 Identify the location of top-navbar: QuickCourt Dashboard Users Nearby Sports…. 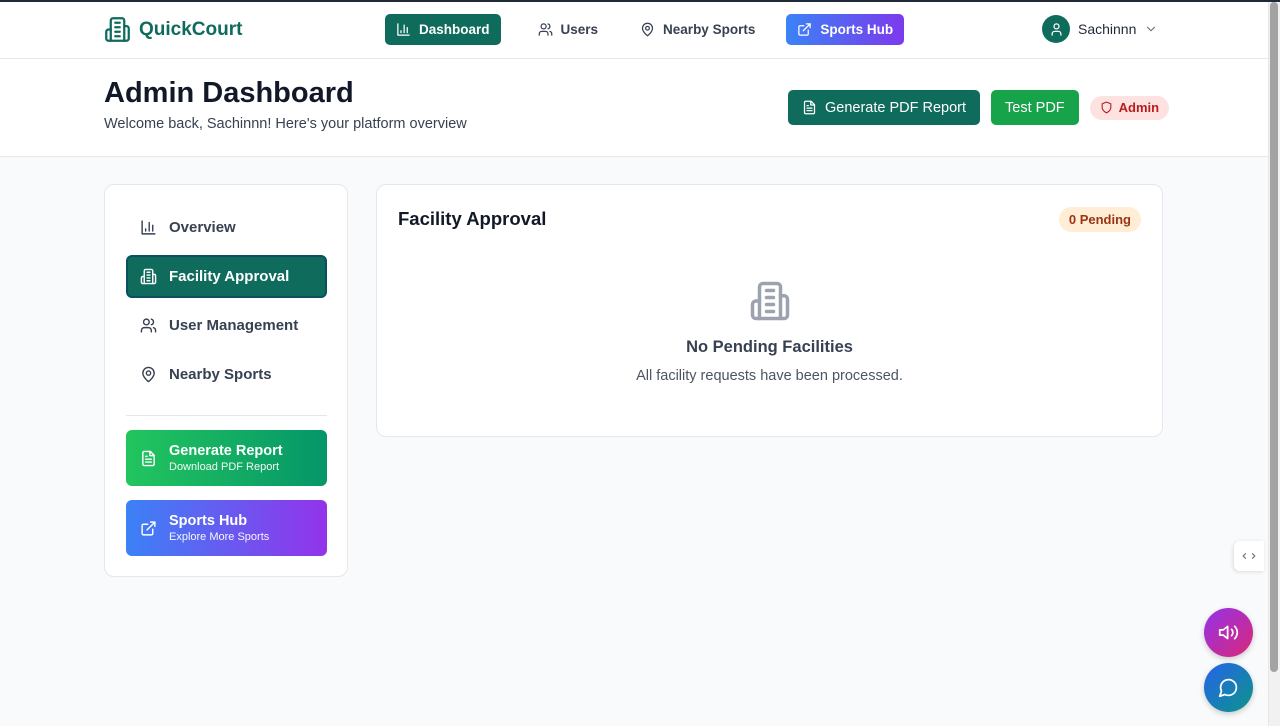
(634, 30).